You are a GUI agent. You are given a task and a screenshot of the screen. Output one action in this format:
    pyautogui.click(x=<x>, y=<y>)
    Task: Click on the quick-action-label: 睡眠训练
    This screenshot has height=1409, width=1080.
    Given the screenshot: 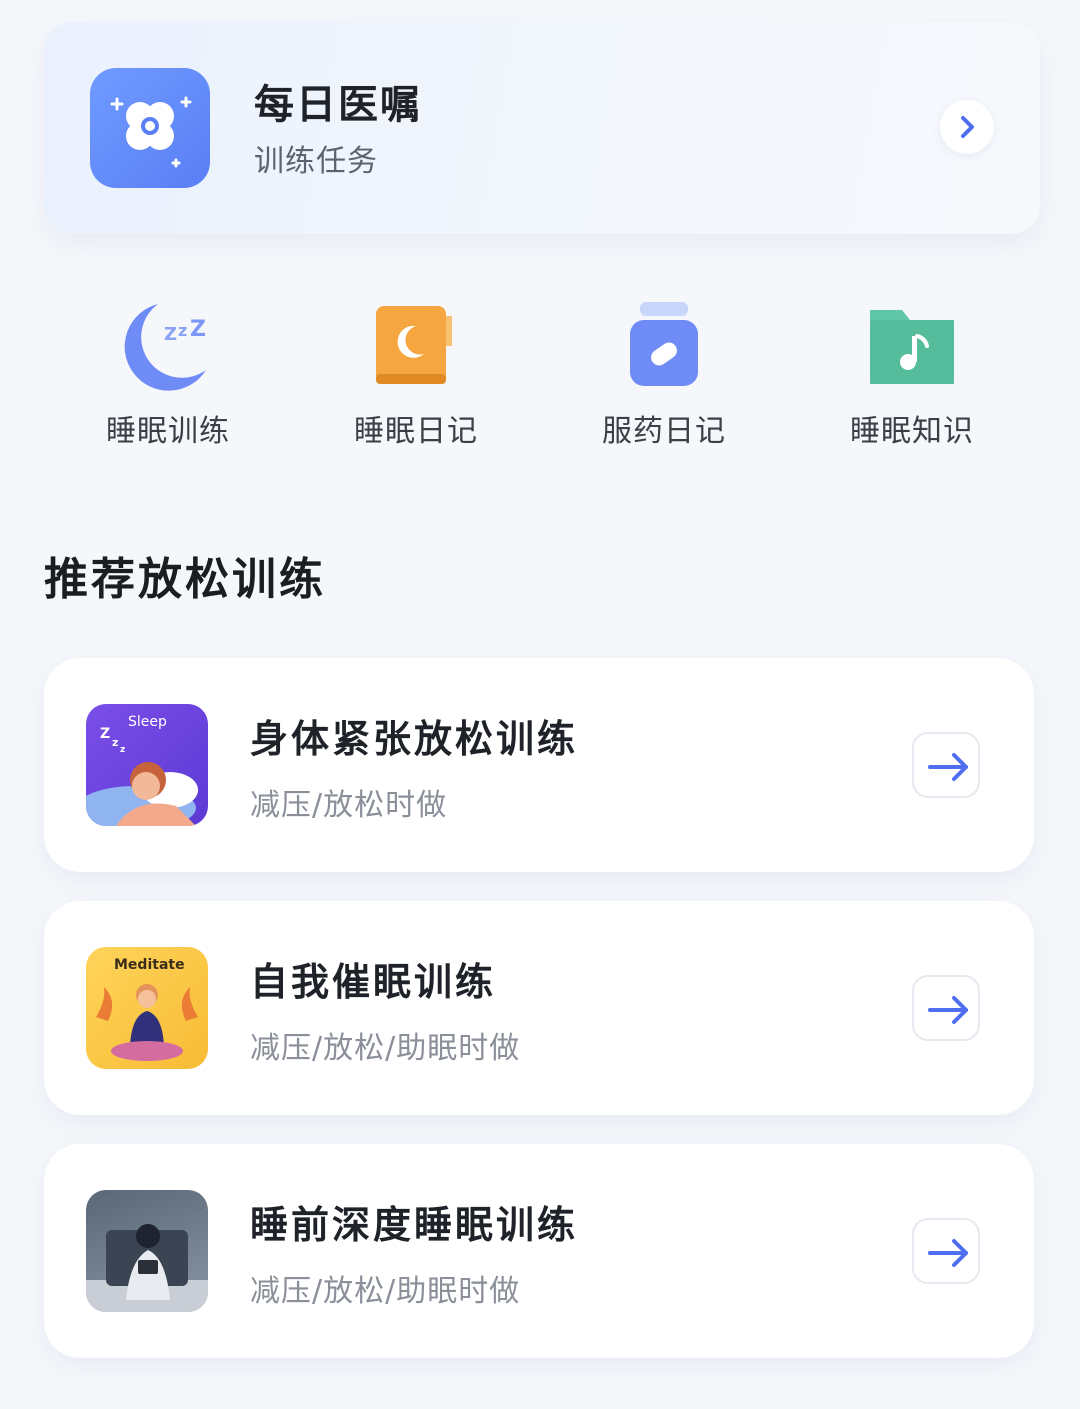 What is the action you would take?
    pyautogui.click(x=168, y=431)
    